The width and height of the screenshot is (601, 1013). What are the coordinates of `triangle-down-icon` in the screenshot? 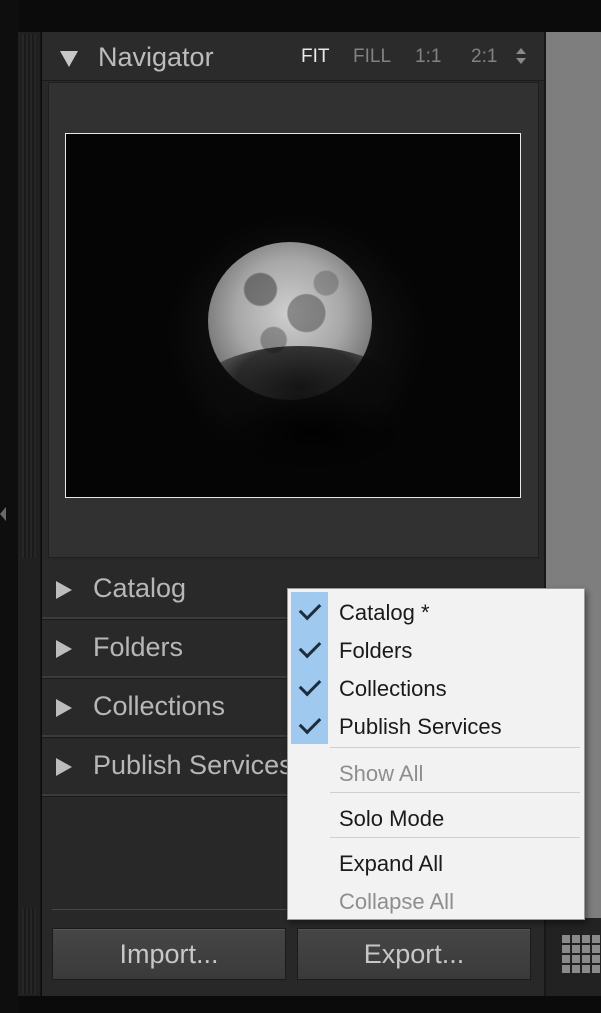 It's located at (69, 59).